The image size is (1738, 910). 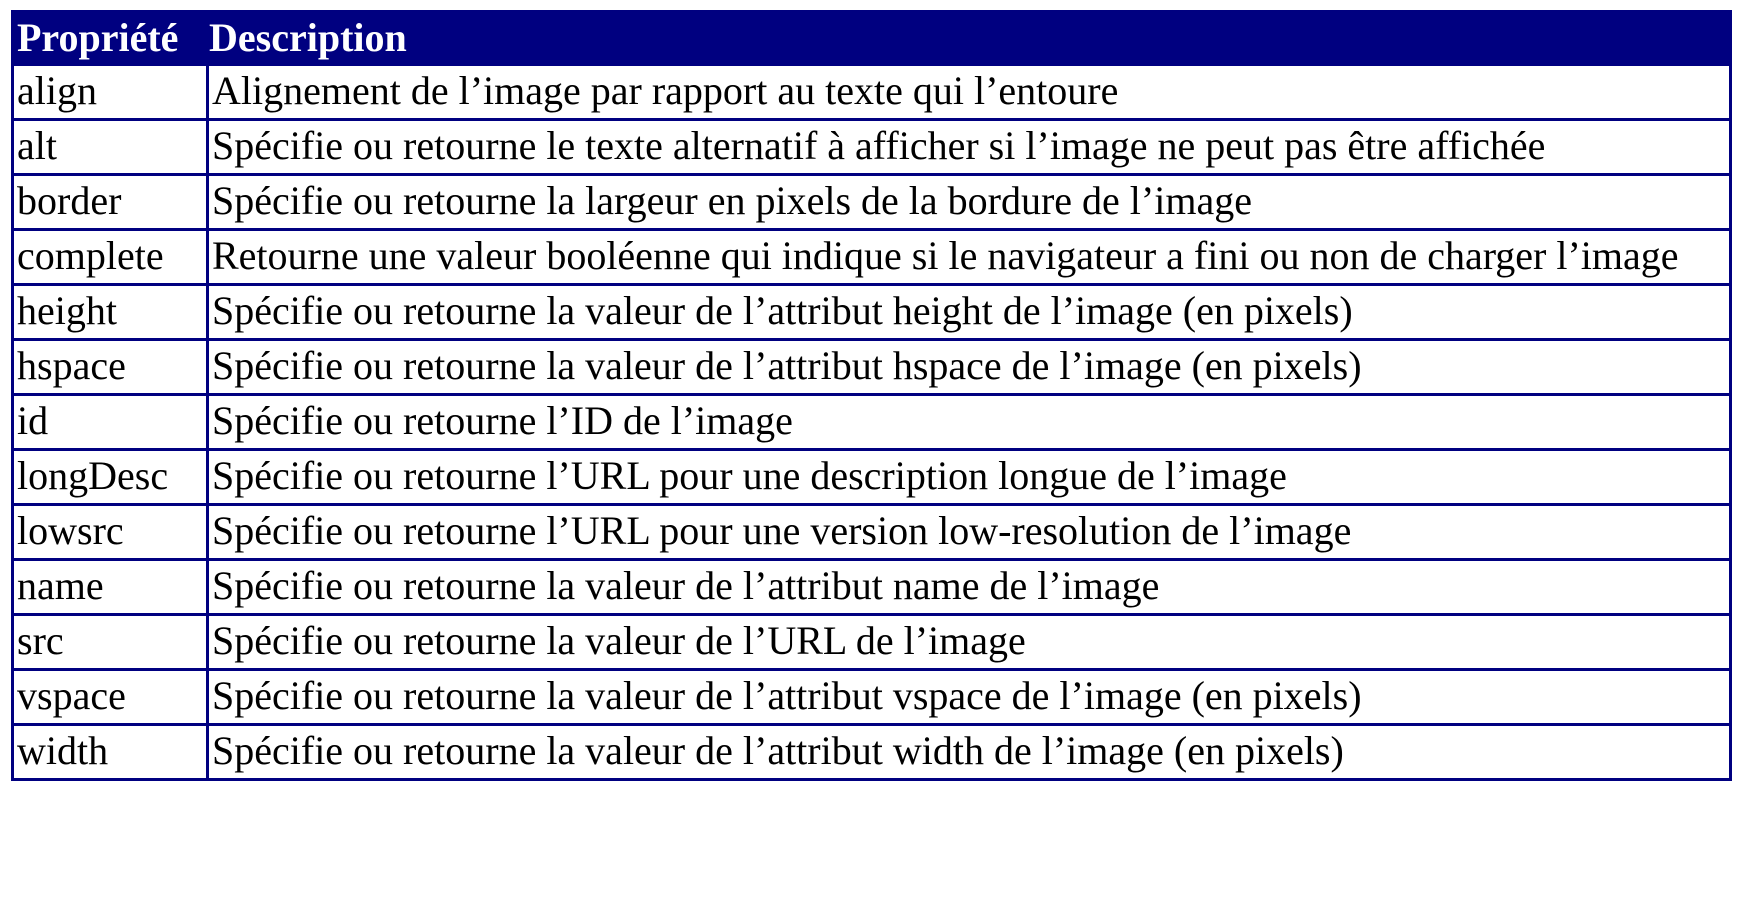 I want to click on property-cell: complete, so click(x=110, y=257).